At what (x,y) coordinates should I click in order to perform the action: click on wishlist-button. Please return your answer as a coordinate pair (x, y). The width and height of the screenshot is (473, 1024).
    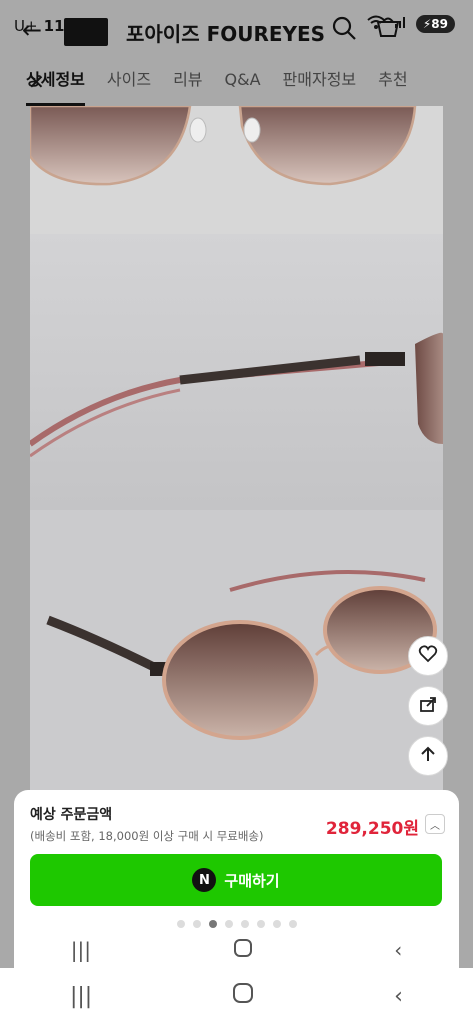
    Looking at the image, I should click on (428, 656).